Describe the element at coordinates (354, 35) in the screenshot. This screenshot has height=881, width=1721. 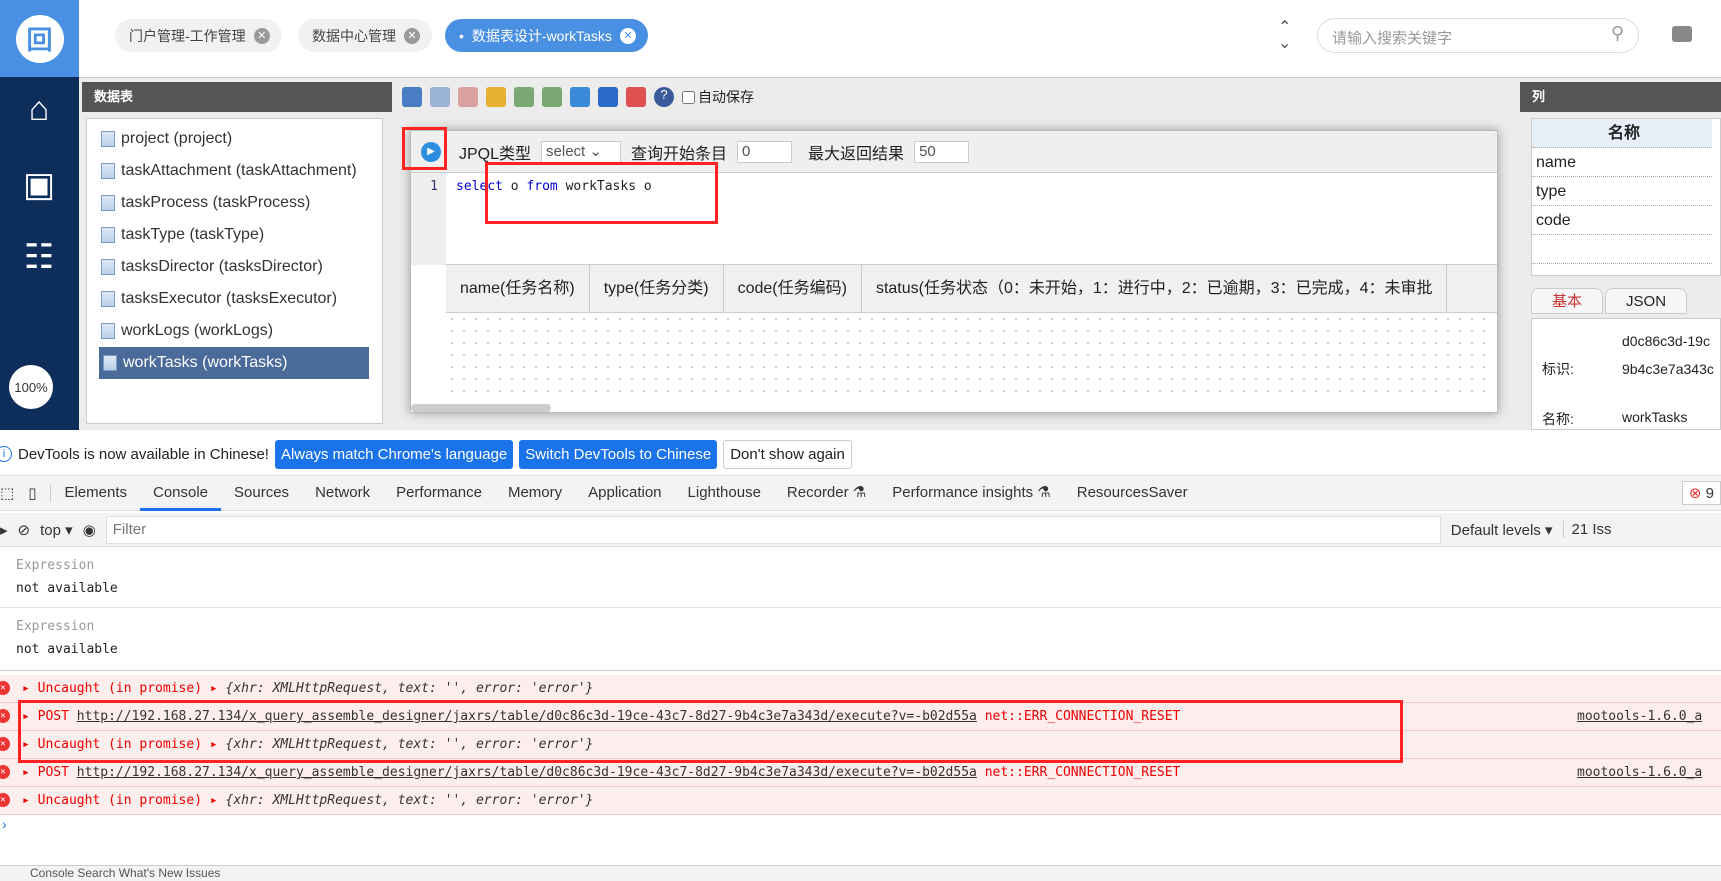
I see `tab-label: 数据中心管理` at that location.